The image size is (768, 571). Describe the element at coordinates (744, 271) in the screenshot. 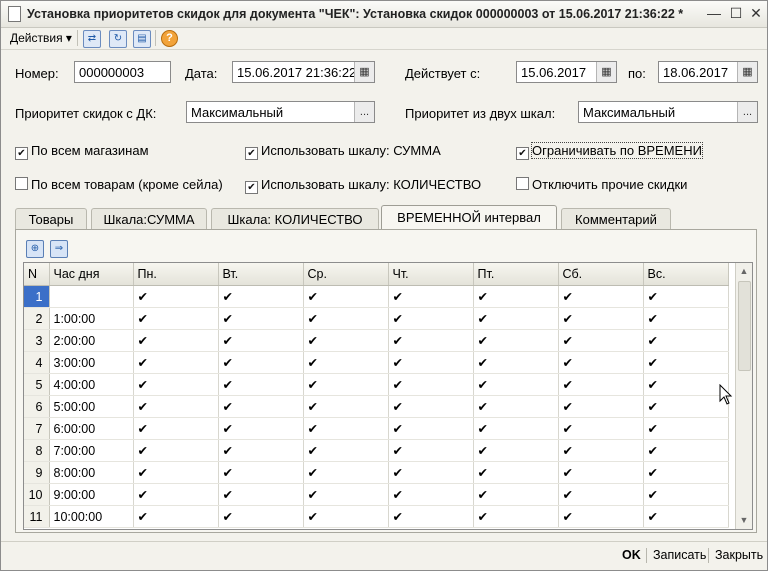

I see `scroll-up-icon: ▲` at that location.